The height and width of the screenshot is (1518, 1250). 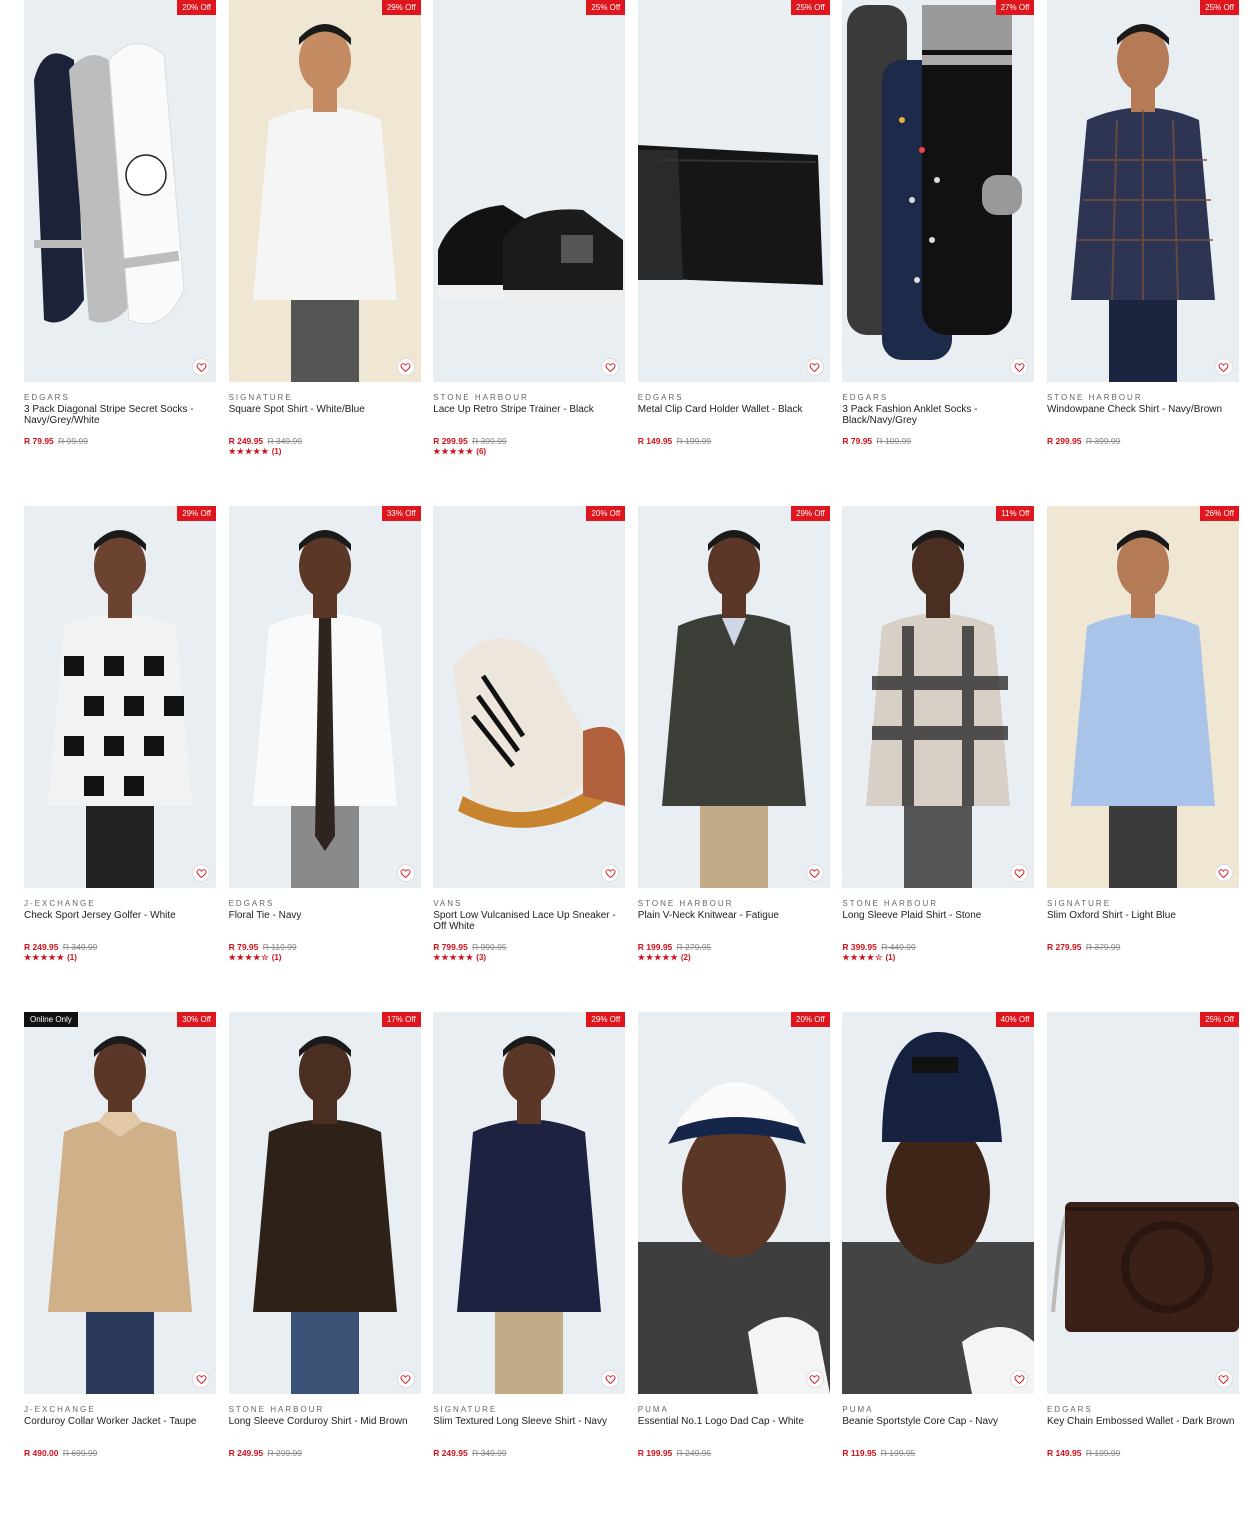 I want to click on discount-badge: 26% Off, so click(x=1219, y=513).